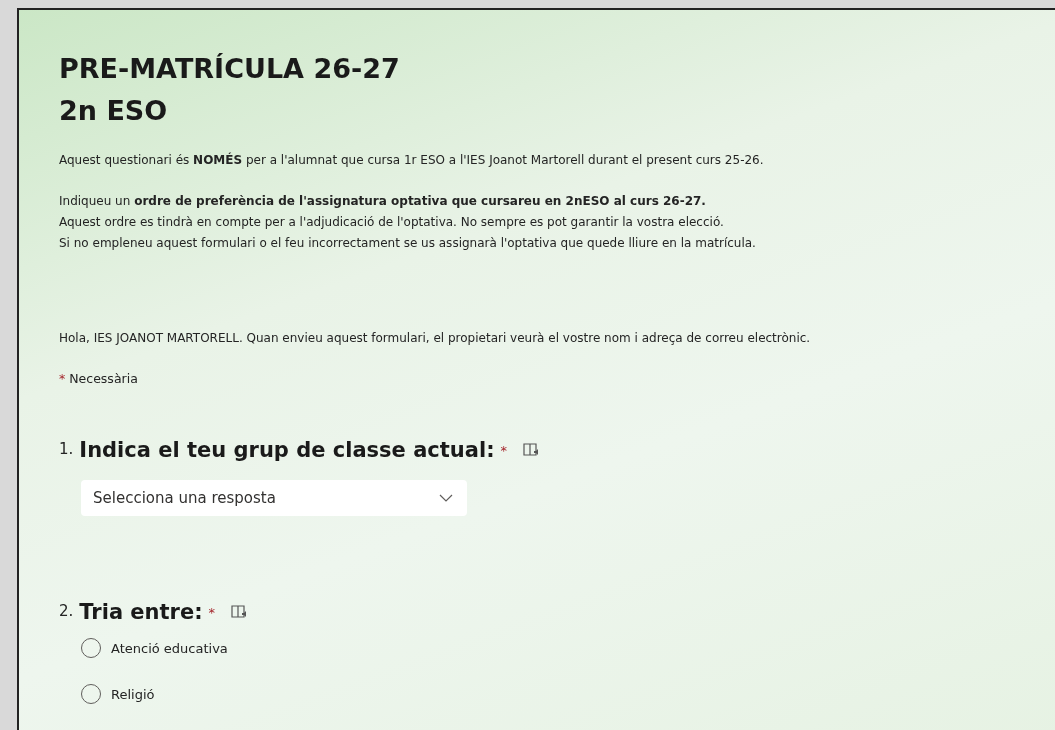 The height and width of the screenshot is (730, 1055). I want to click on form-subtitle: 2n ESO, so click(114, 111).